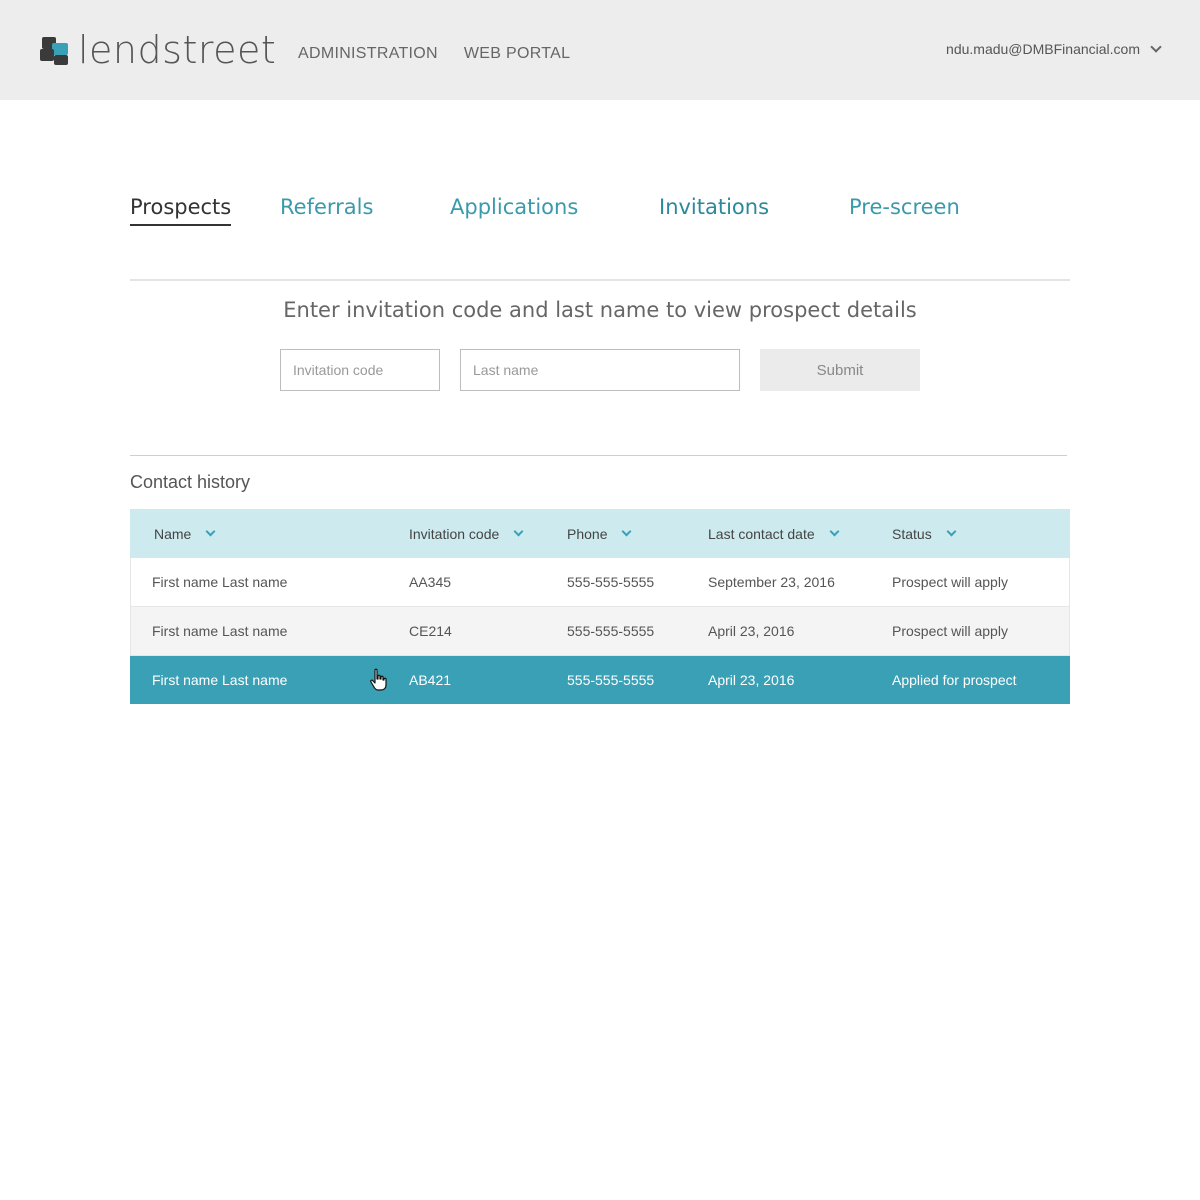  I want to click on contact-history-title: Contact history, so click(190, 482).